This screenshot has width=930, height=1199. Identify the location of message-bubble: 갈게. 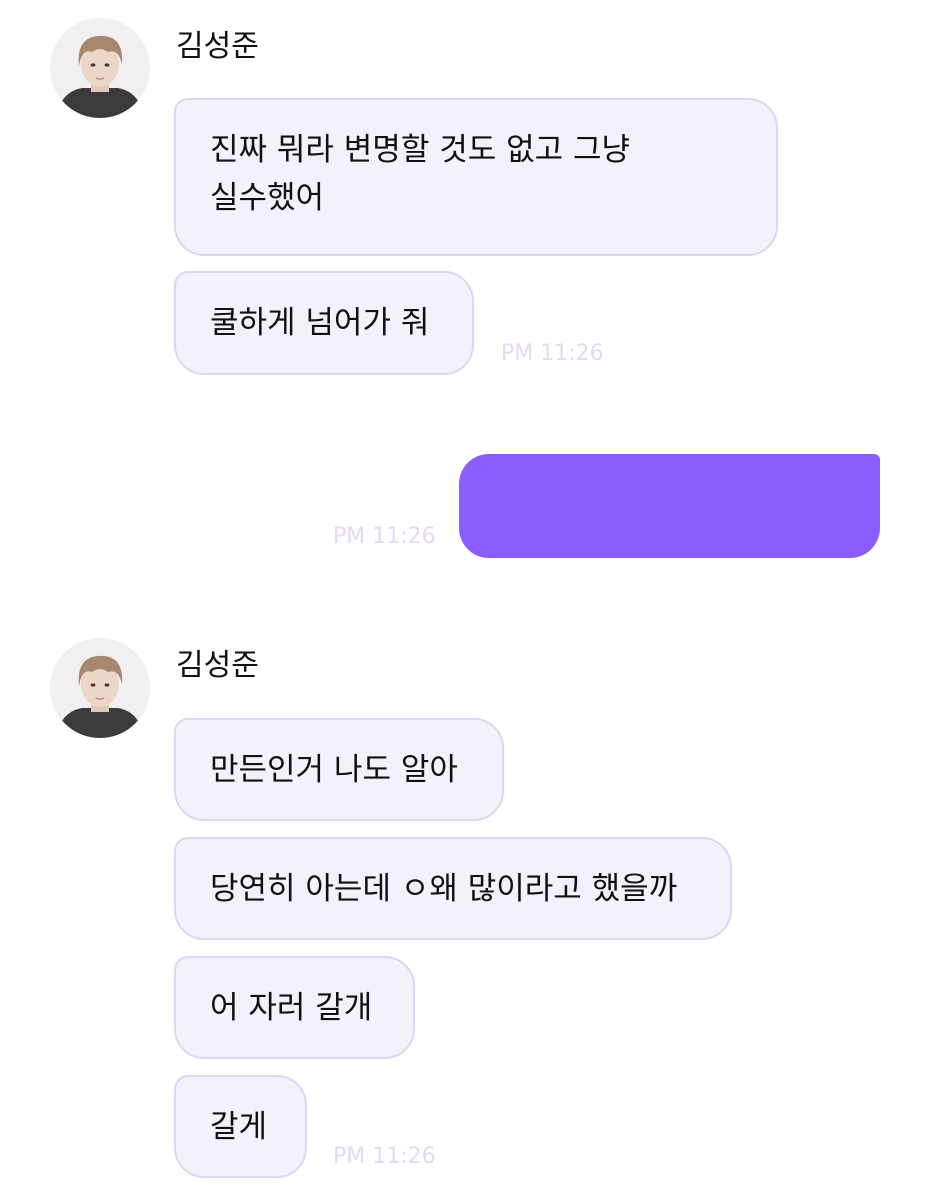
(240, 1126).